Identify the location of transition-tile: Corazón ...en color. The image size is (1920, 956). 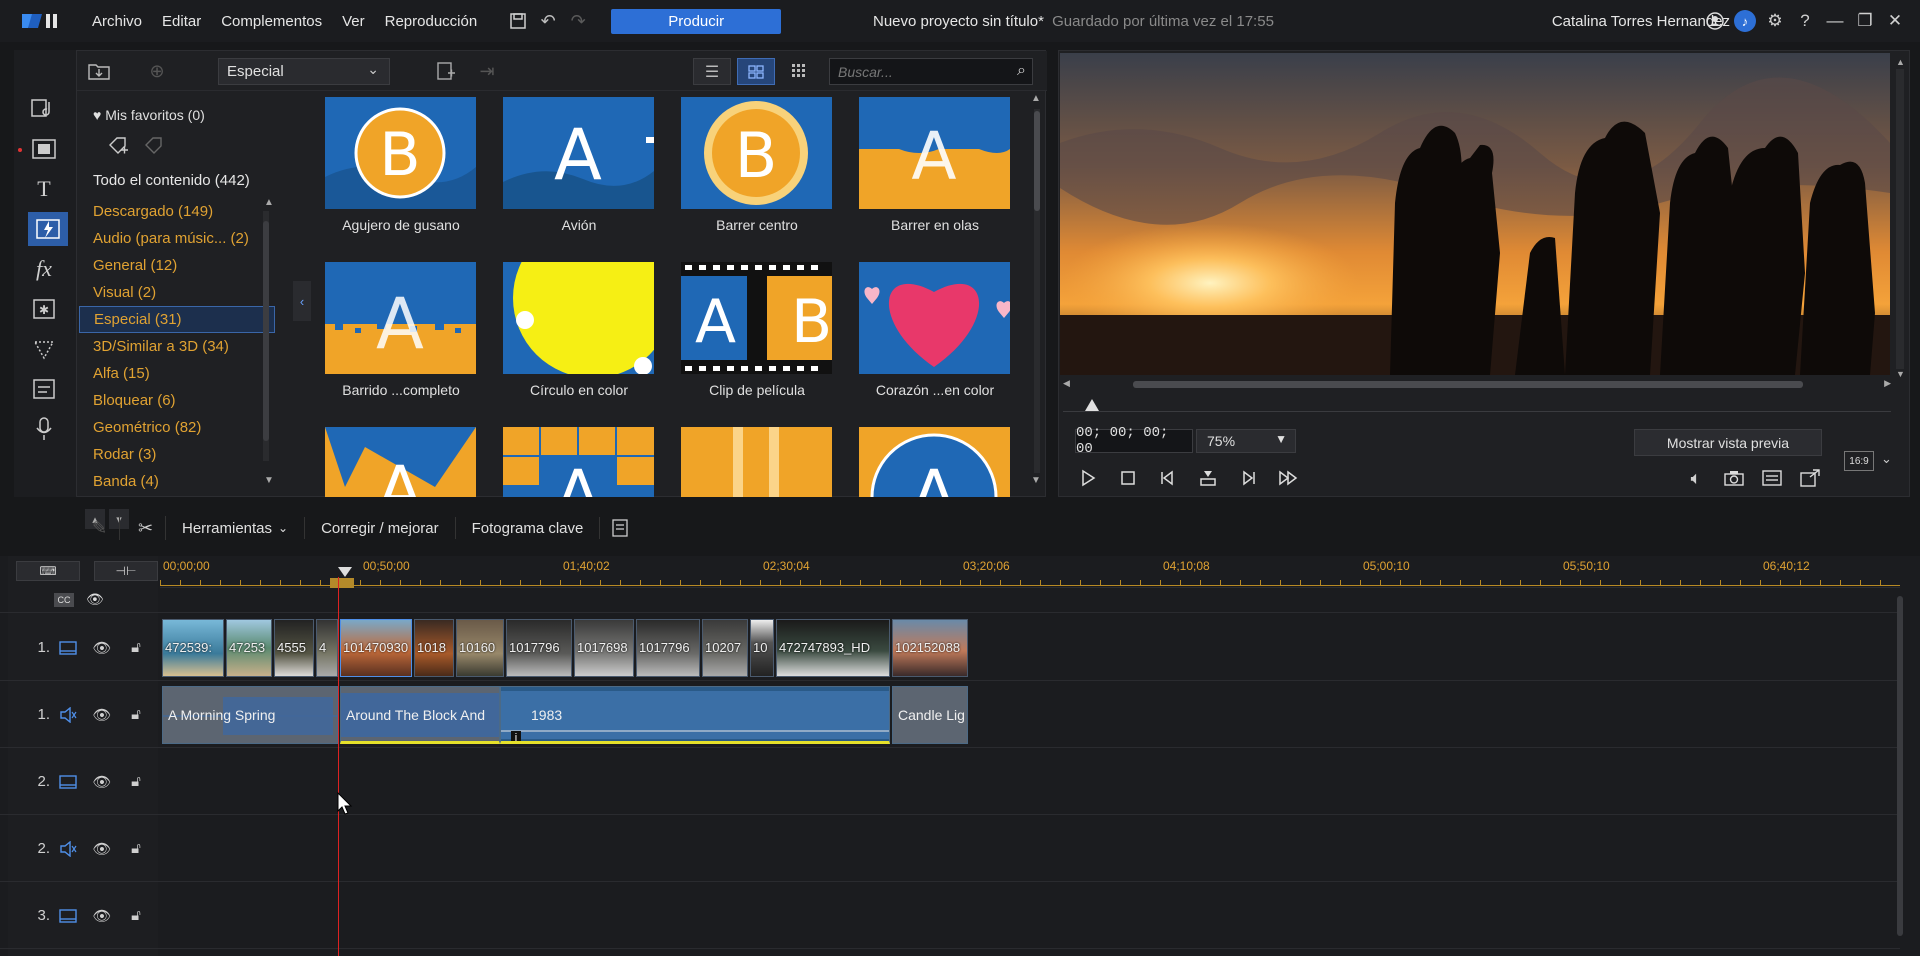
(935, 330).